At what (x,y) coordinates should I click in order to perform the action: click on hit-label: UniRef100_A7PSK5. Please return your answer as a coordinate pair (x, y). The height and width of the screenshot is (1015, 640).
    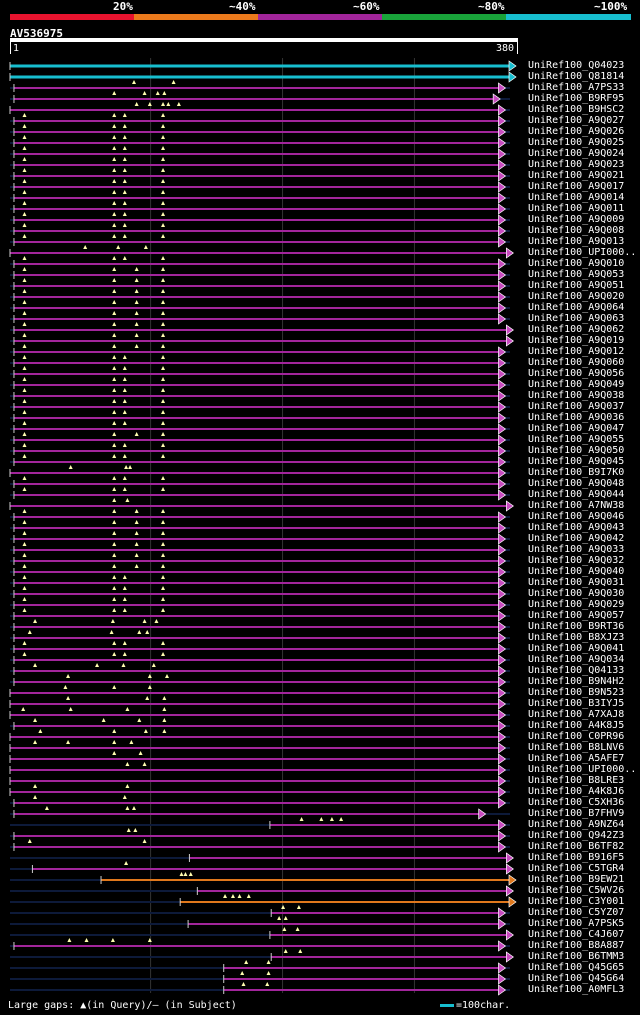
    Looking at the image, I should click on (576, 923).